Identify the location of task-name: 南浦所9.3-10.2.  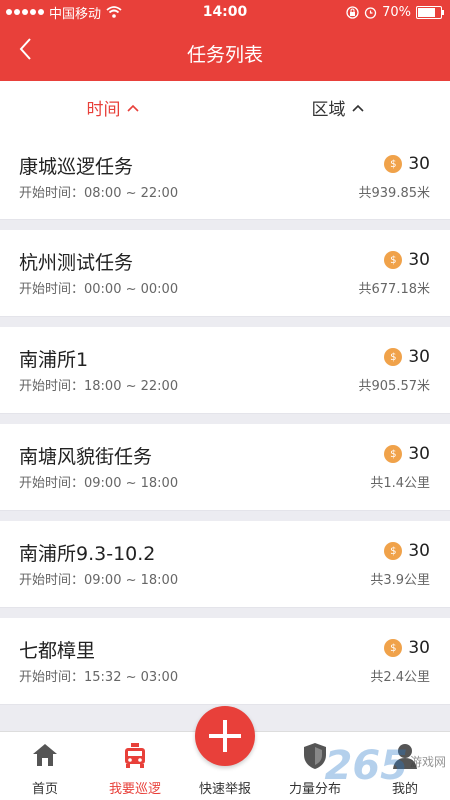
(87, 554).